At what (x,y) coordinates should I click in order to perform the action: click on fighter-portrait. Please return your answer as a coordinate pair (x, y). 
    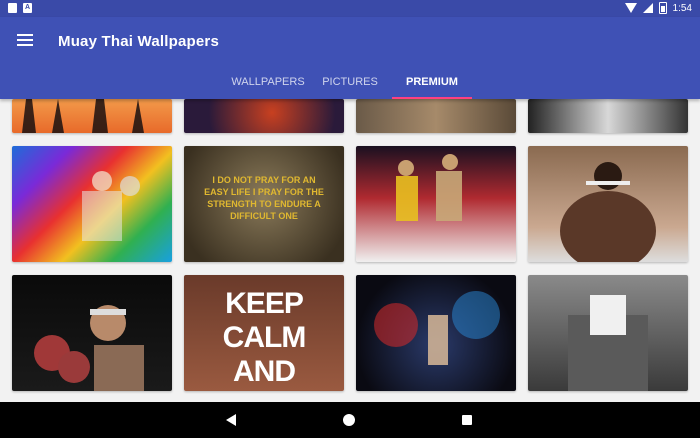
    Looking at the image, I should click on (89, 348).